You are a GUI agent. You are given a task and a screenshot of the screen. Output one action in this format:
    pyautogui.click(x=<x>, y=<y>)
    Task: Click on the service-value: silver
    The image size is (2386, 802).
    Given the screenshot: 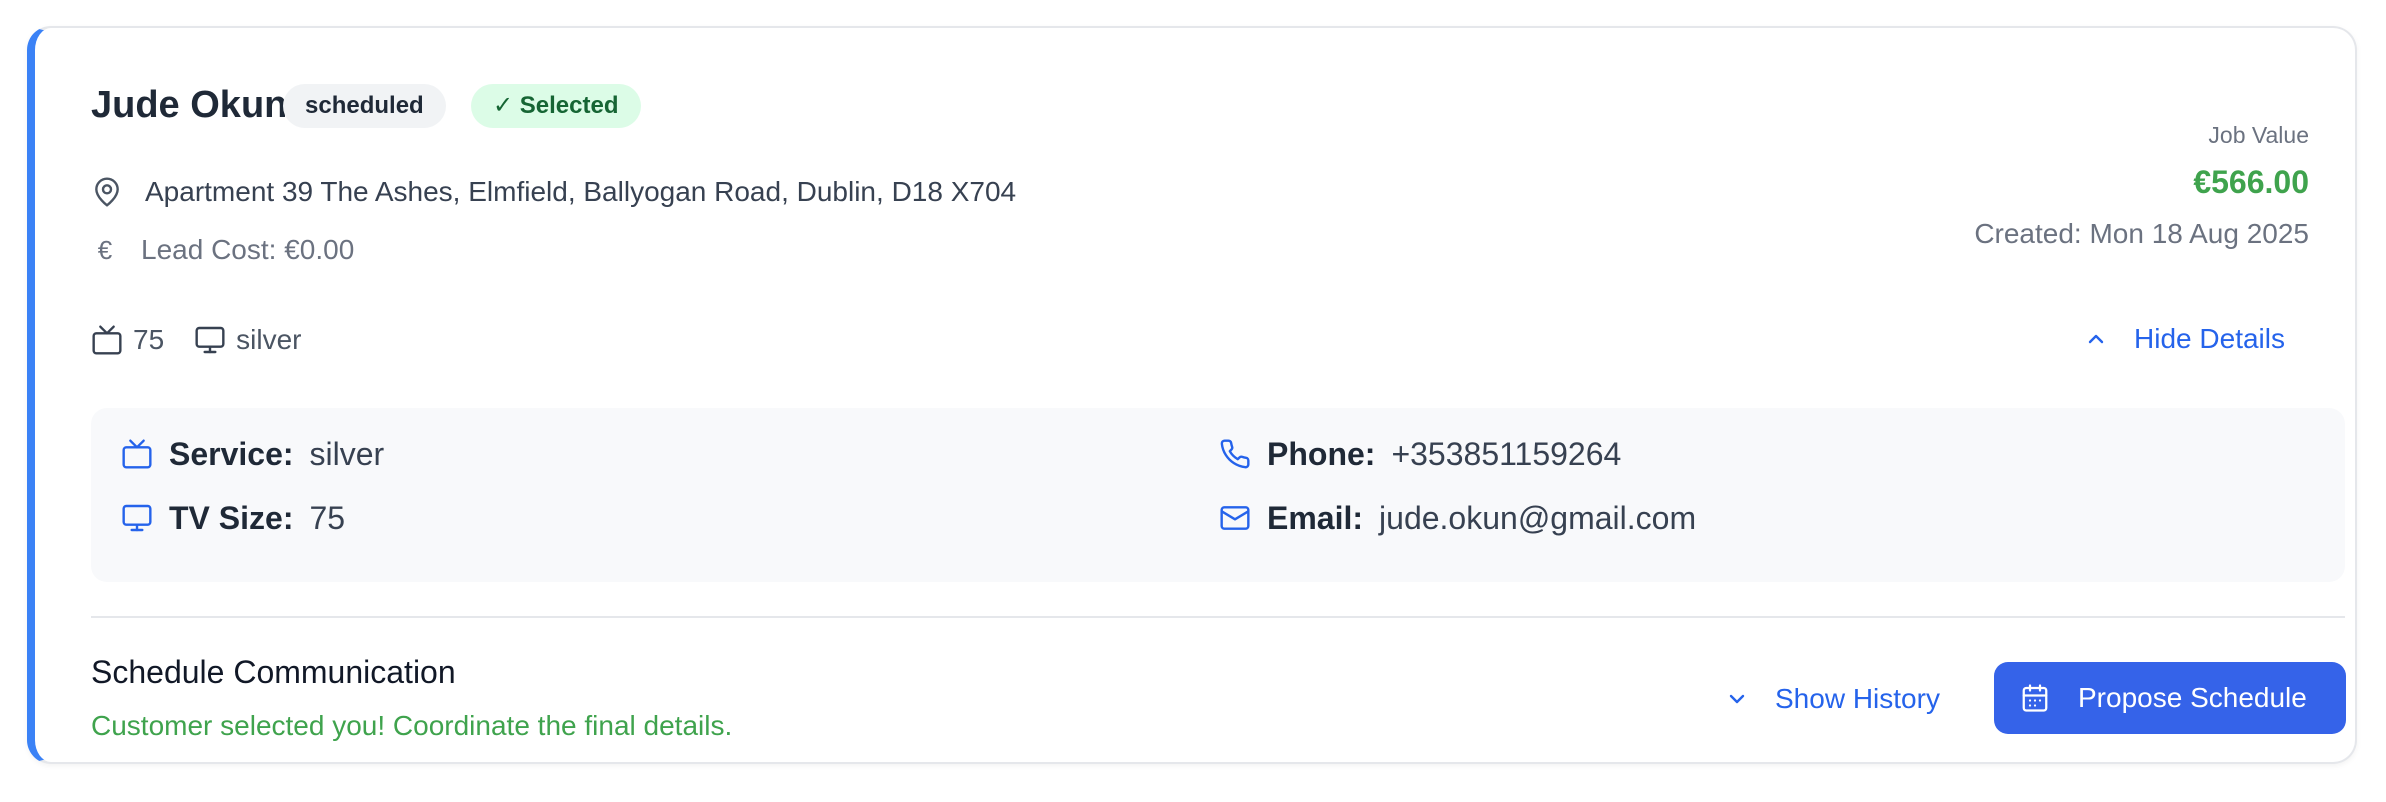 What is the action you would take?
    pyautogui.click(x=347, y=453)
    